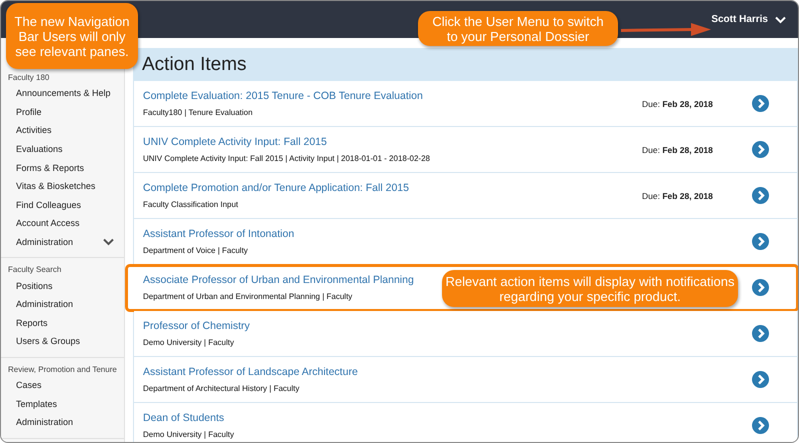 This screenshot has height=443, width=799. What do you see at coordinates (37, 403) in the screenshot?
I see `nav-link: Templates` at bounding box center [37, 403].